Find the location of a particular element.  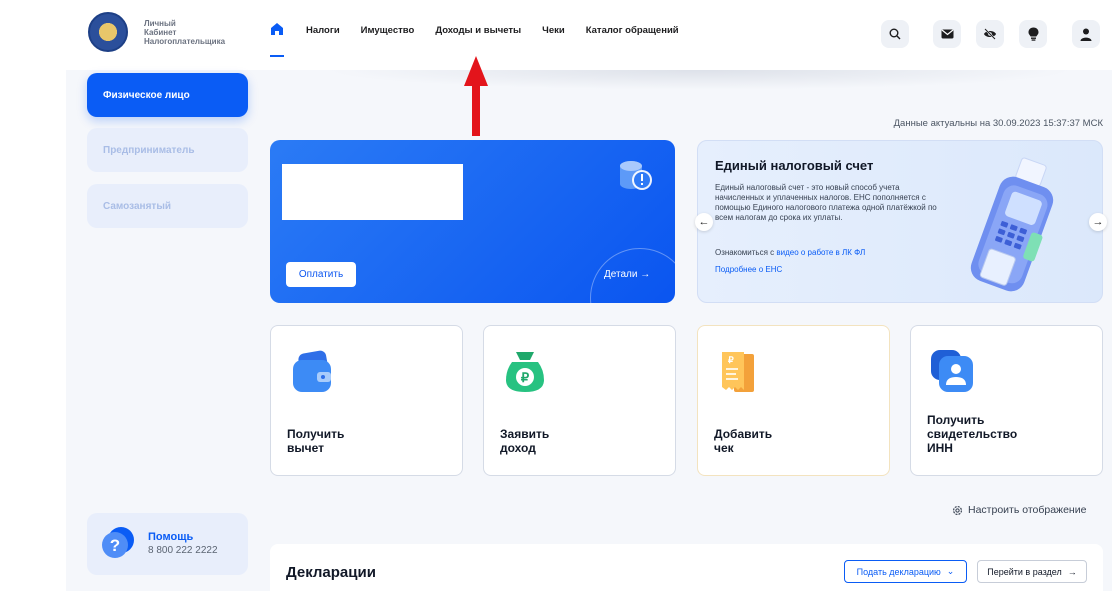

profile-button is located at coordinates (1086, 34).